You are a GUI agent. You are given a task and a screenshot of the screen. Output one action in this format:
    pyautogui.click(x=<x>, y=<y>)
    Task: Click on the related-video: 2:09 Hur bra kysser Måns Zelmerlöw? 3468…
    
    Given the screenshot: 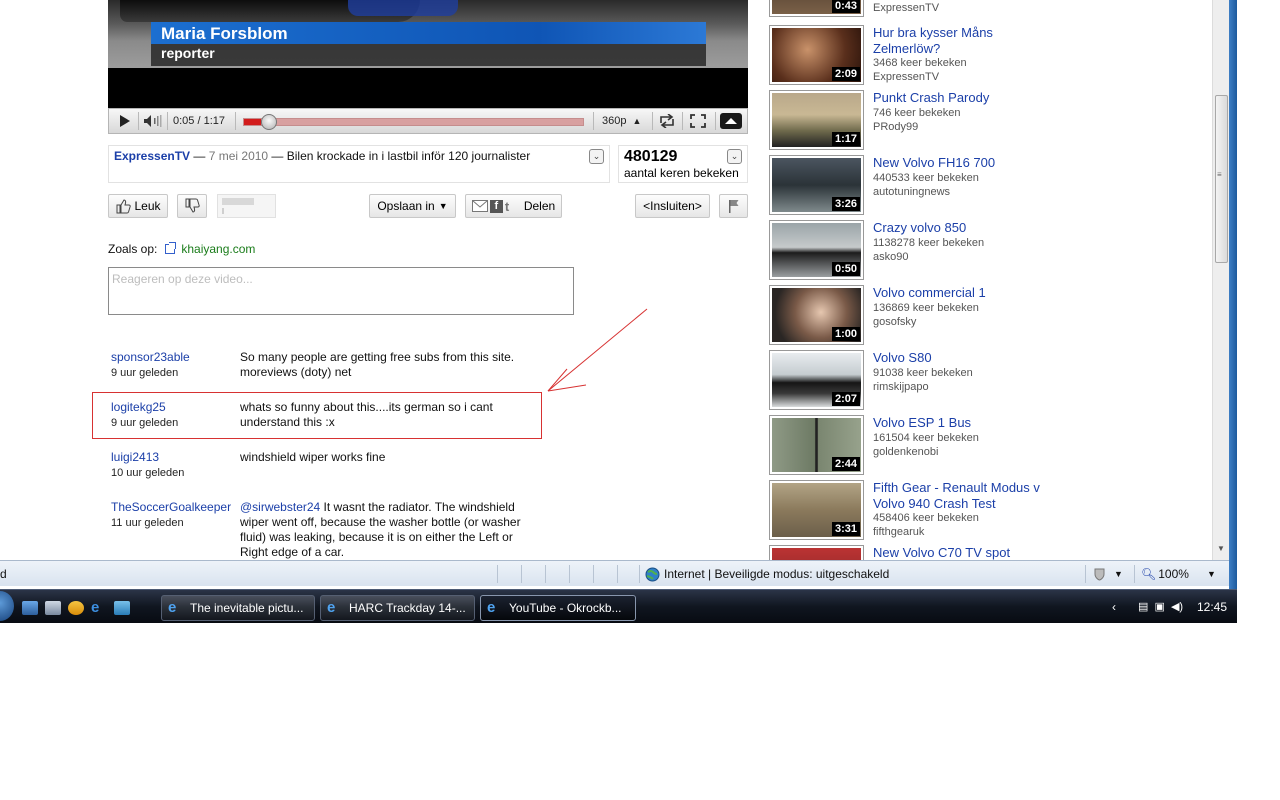 What is the action you would take?
    pyautogui.click(x=929, y=56)
    